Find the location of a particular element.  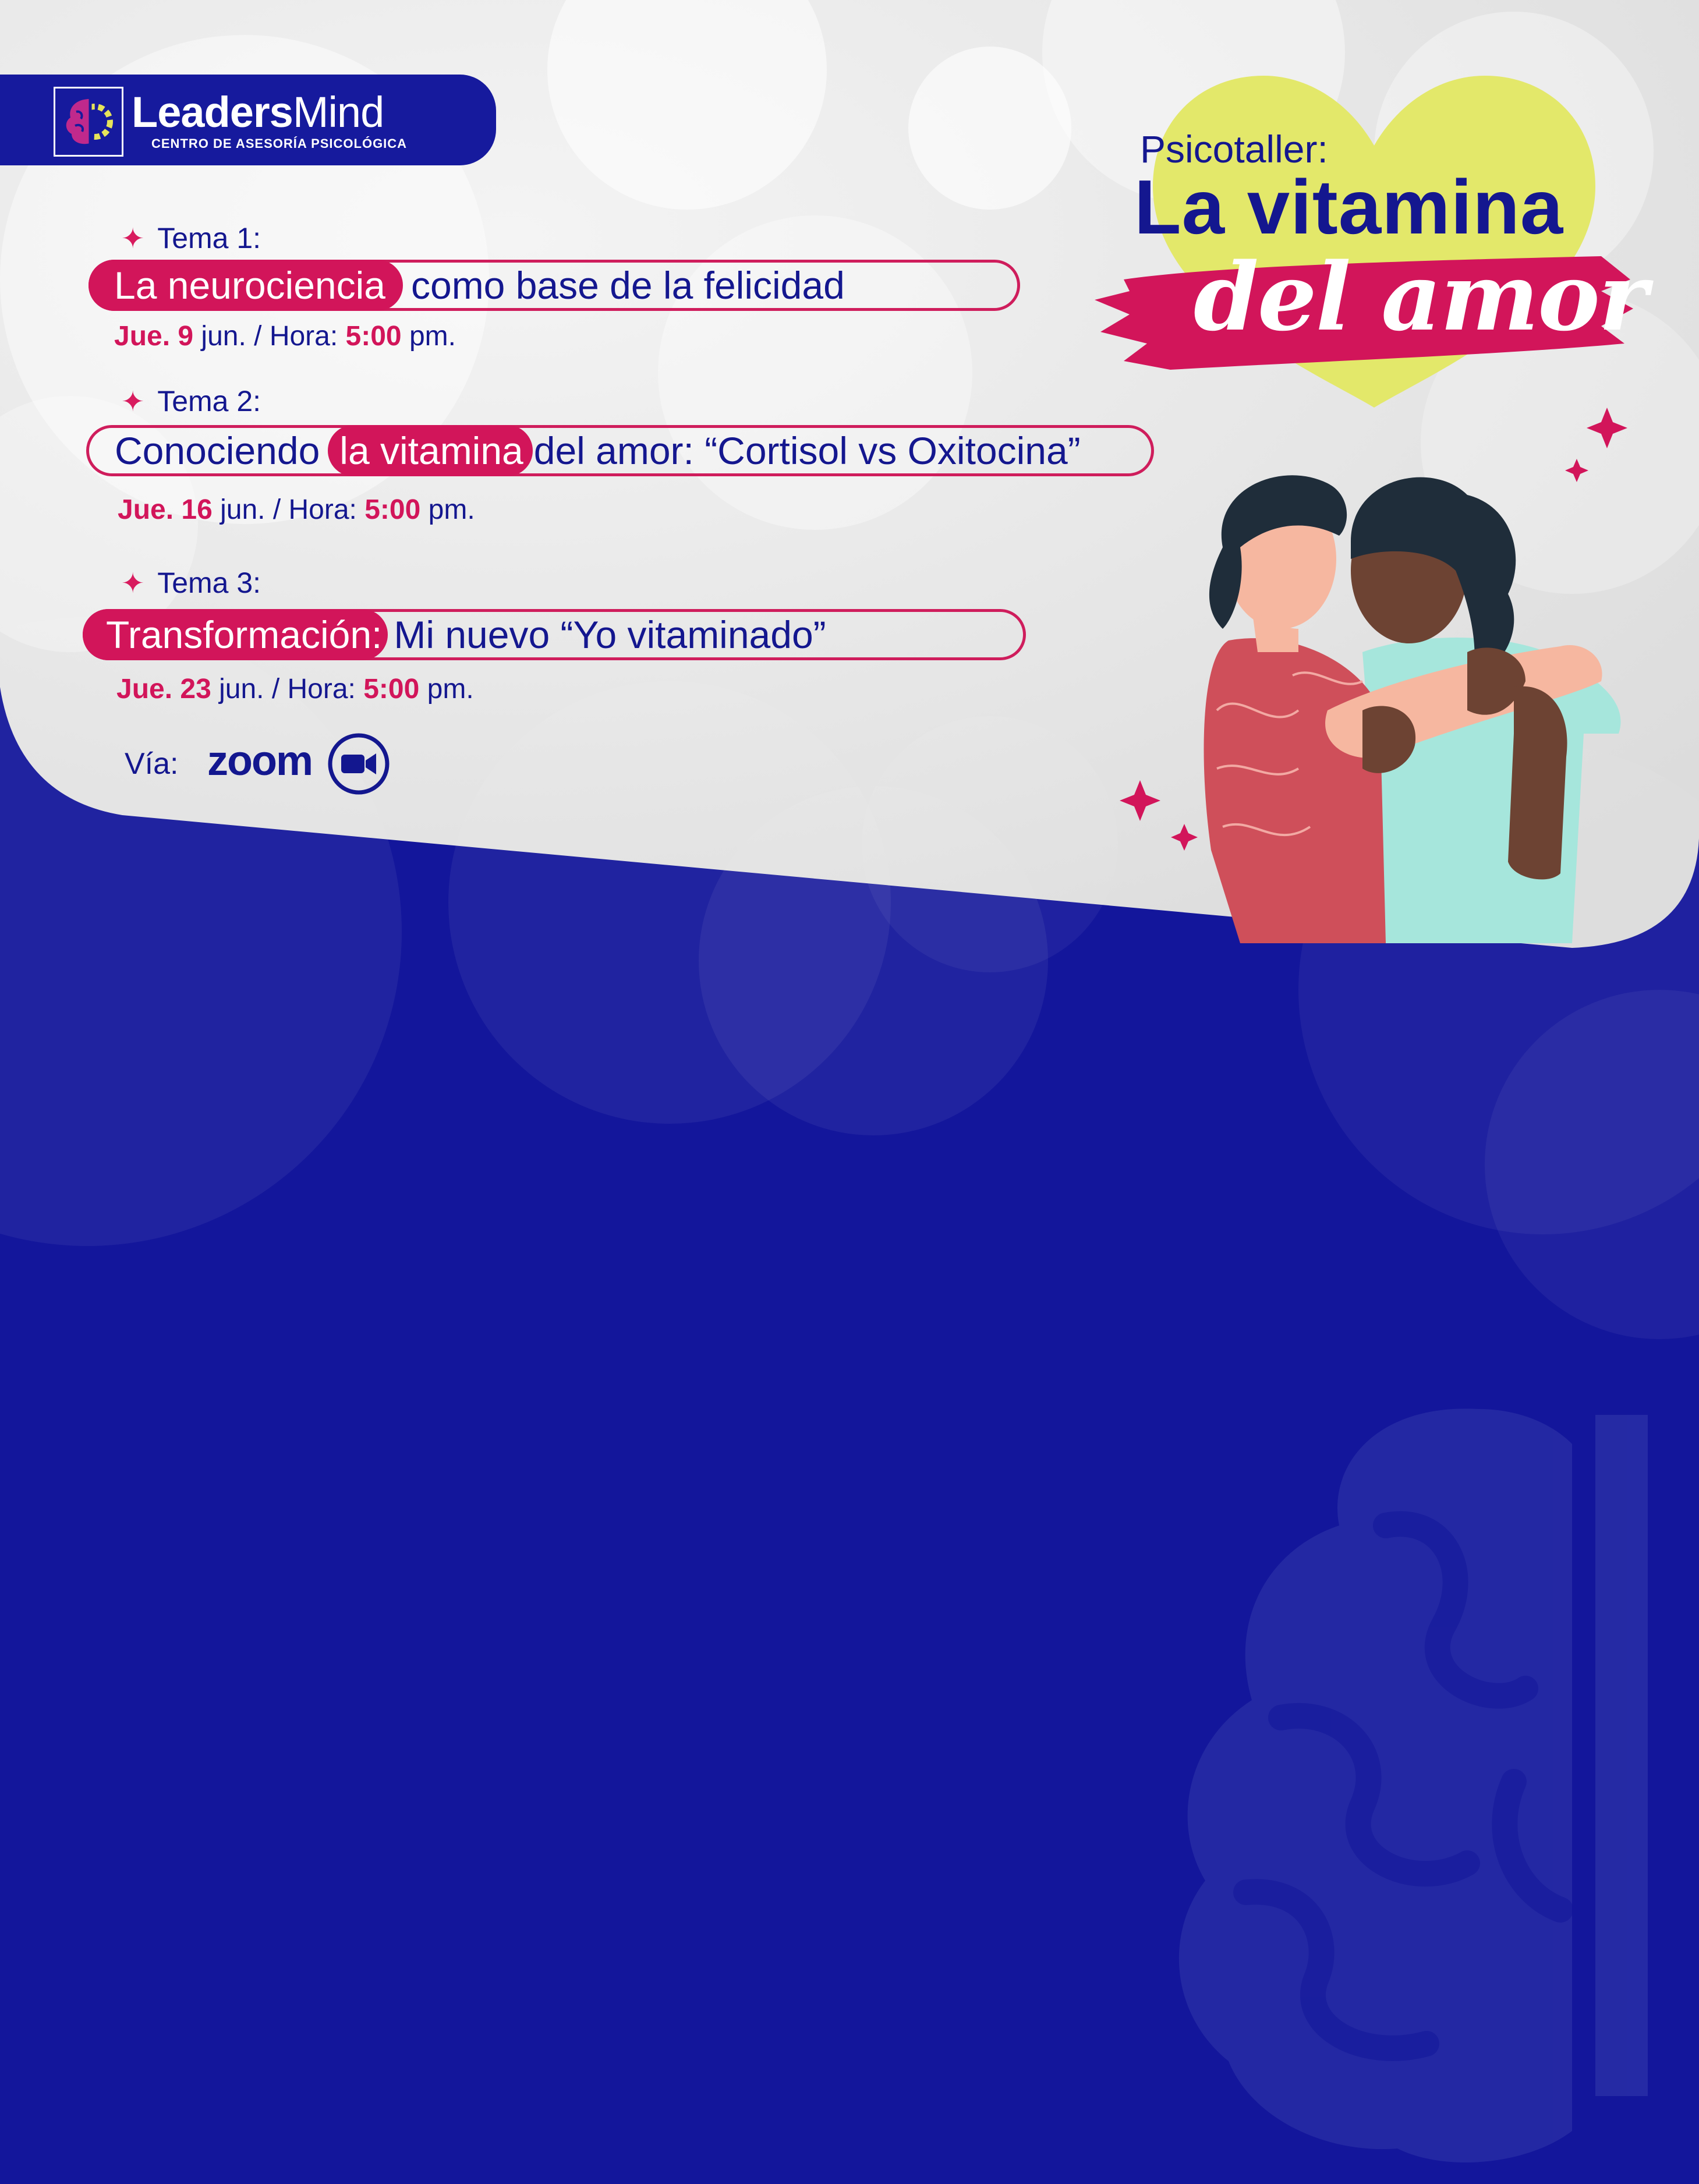

topic-2-date: Jue. 16 jun. / Hora: 5:00 pm. is located at coordinates (296, 509).